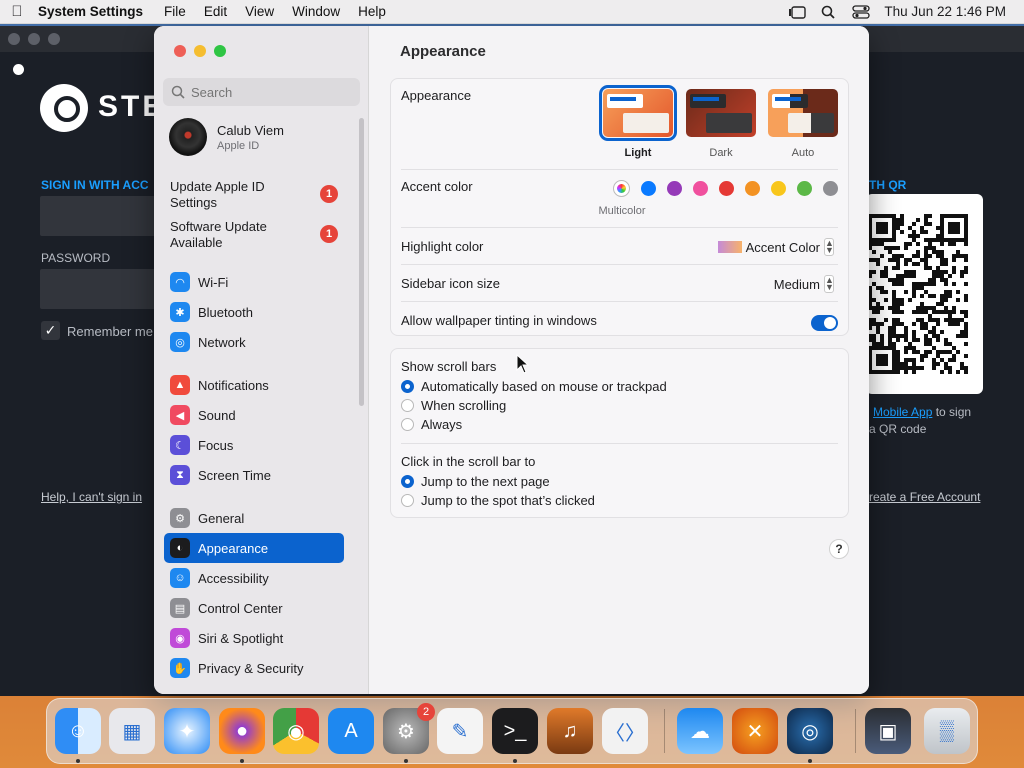  I want to click on accent-multicolor-swatch, so click(621, 188).